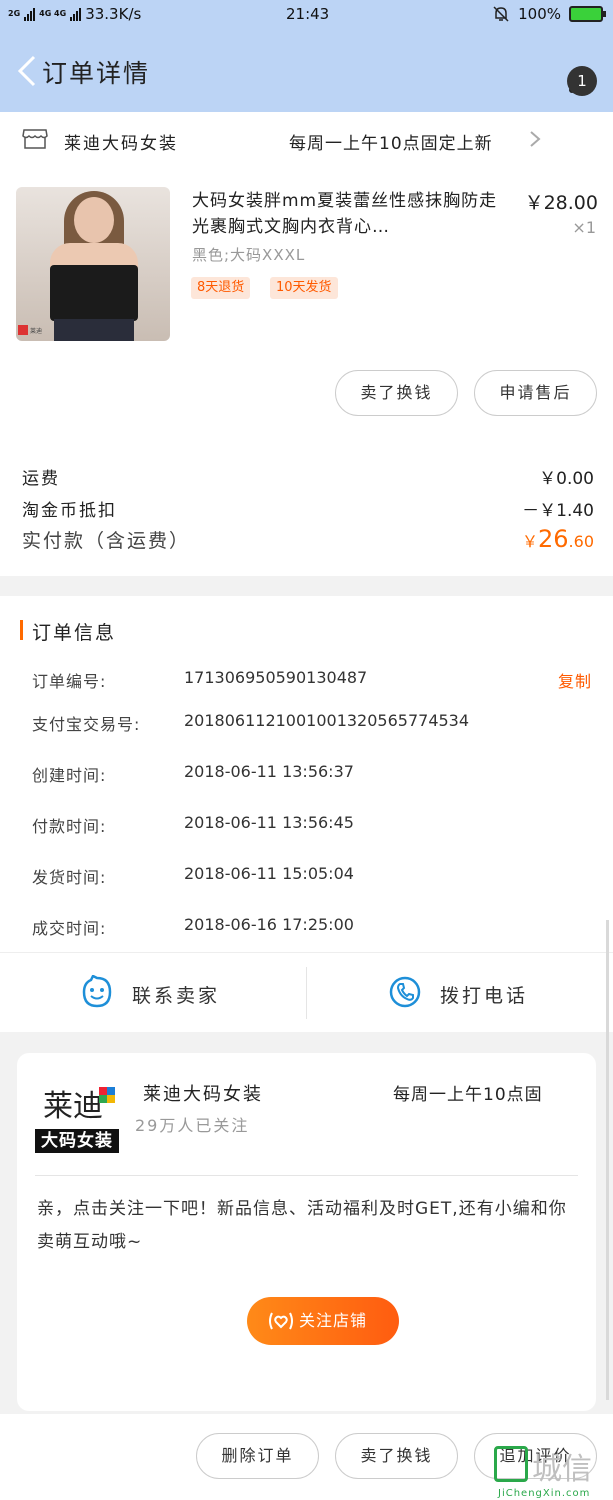  I want to click on store-icon, so click(35, 139).